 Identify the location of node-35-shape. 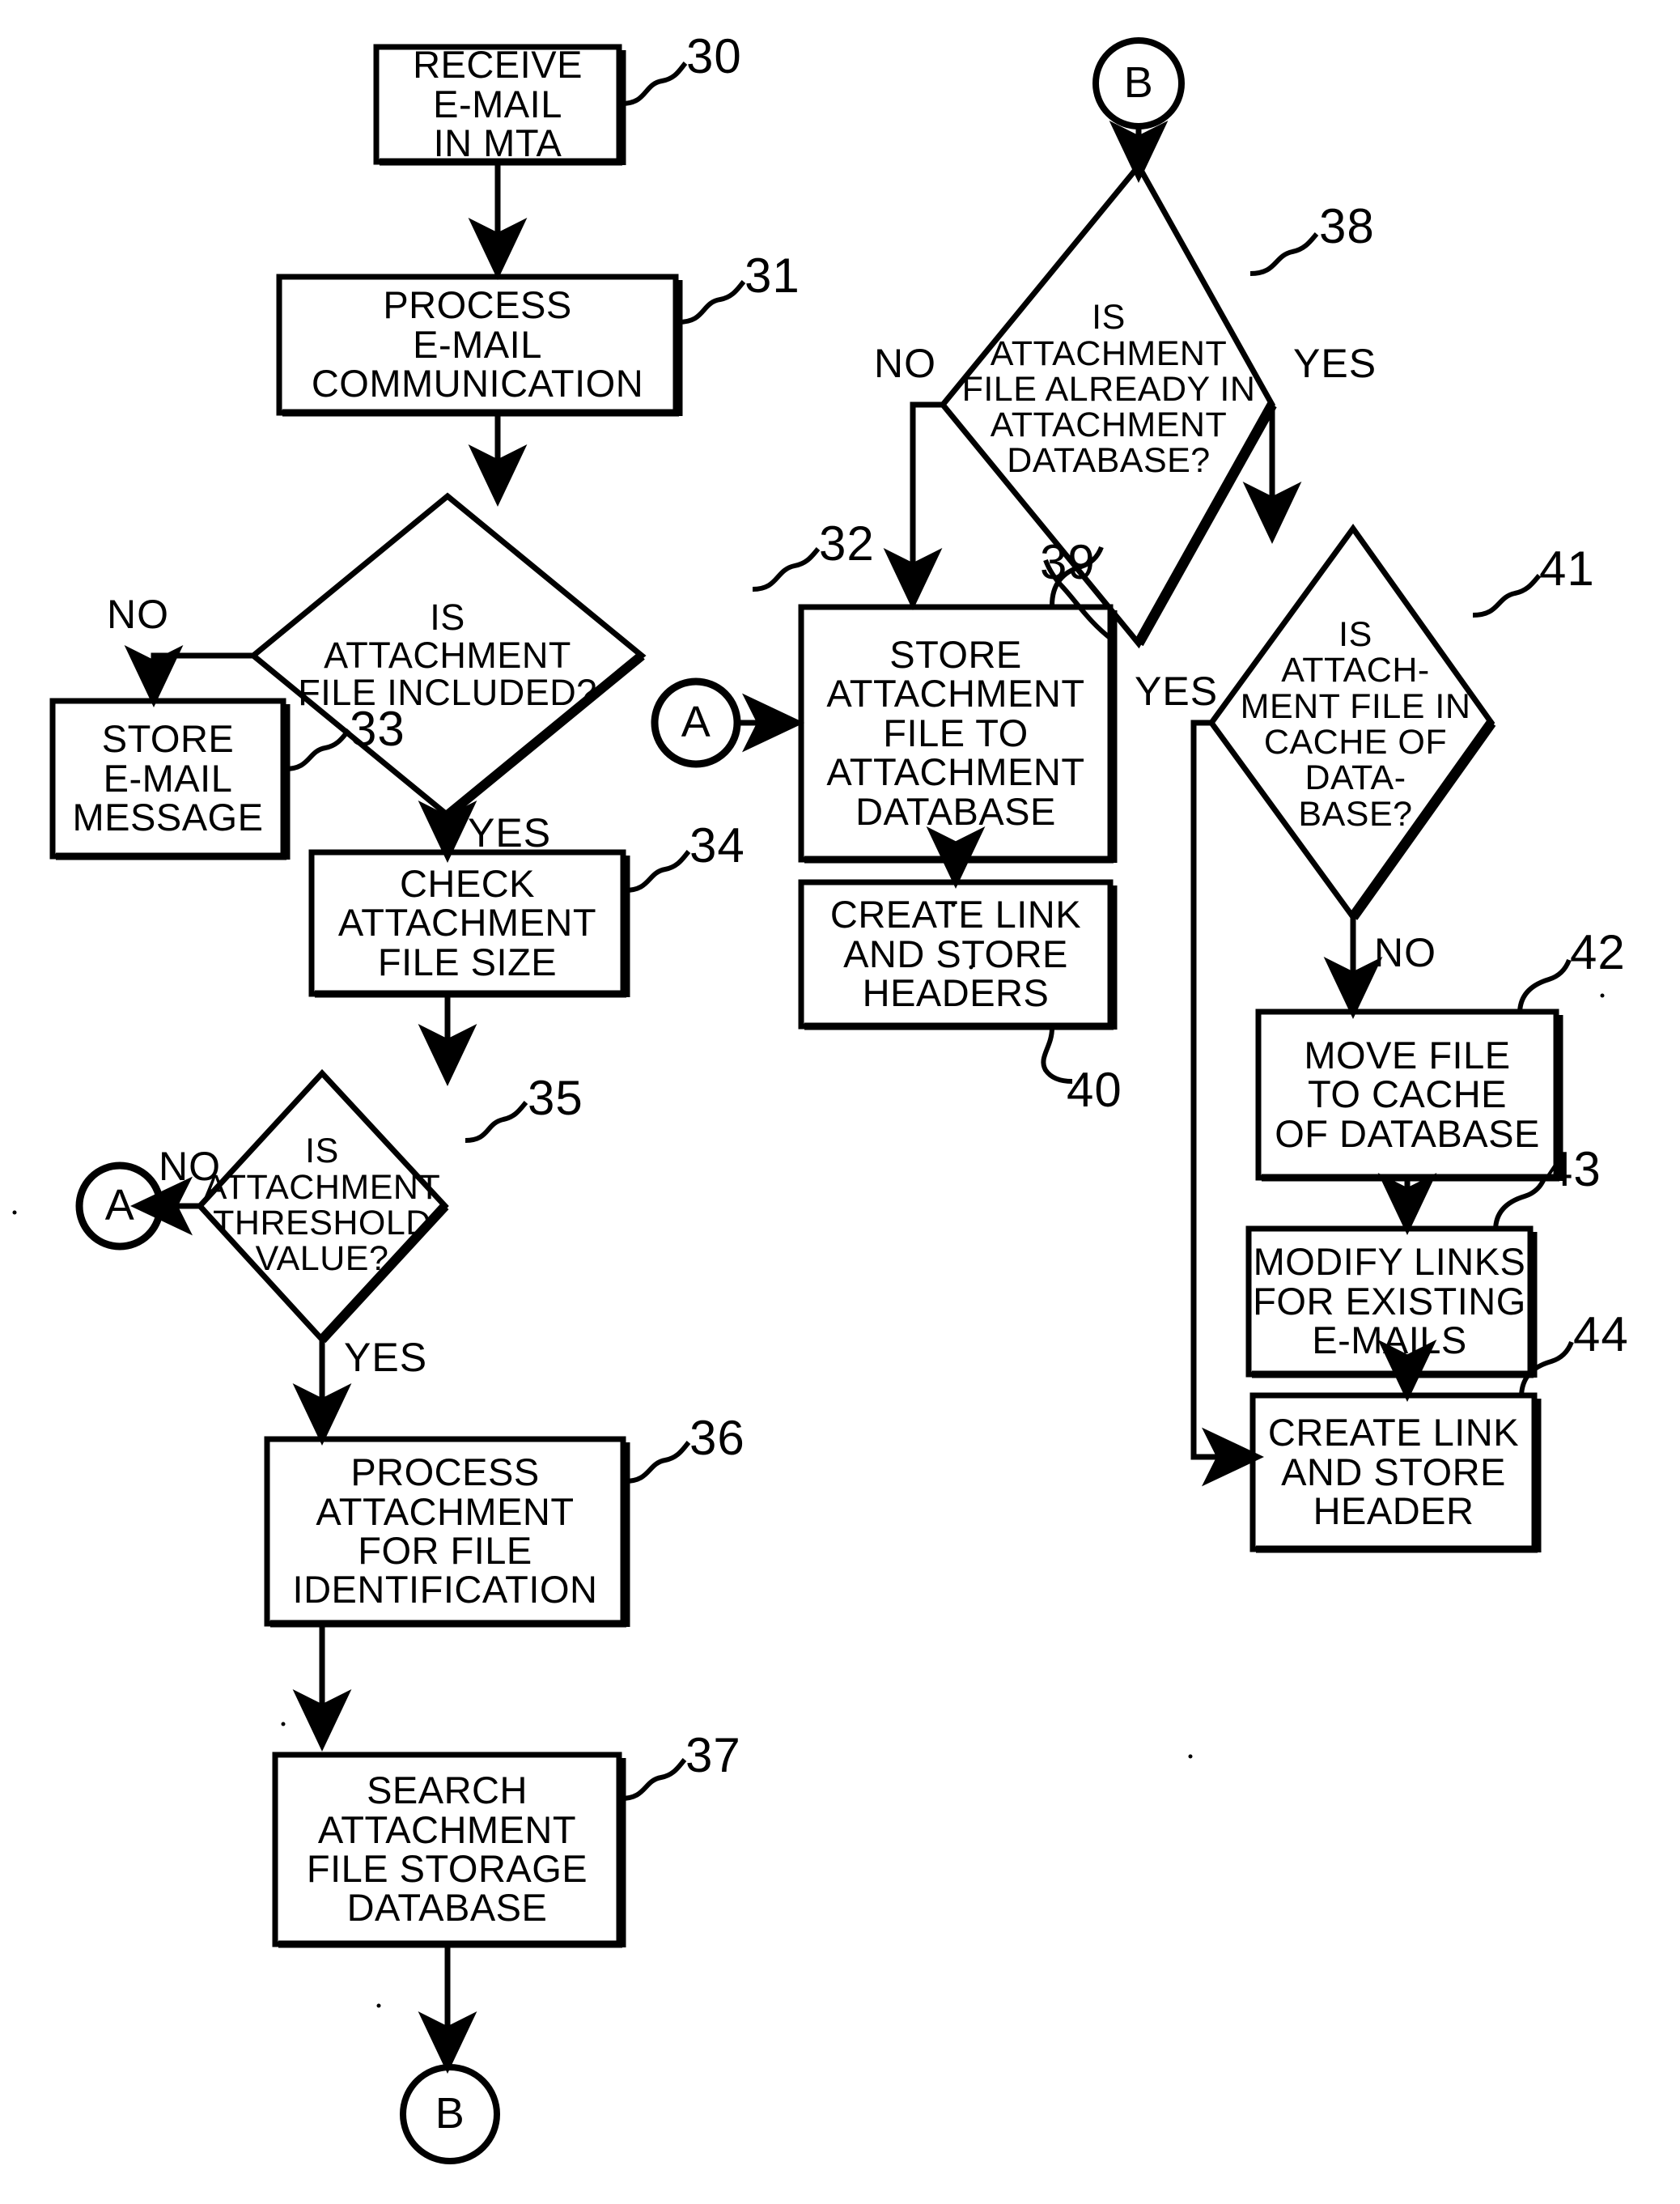
(323, 1206).